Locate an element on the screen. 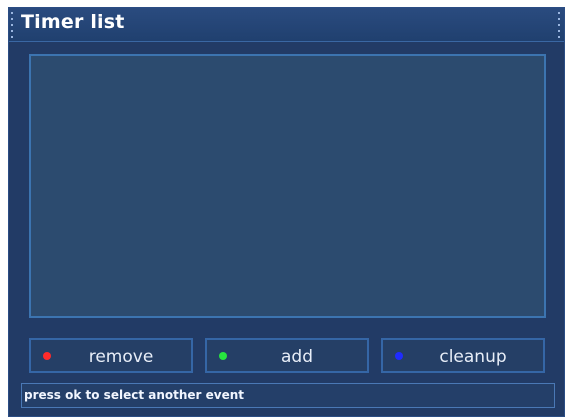 Image resolution: width=565 pixels, height=417 pixels. title-grip-right is located at coordinates (559, 25).